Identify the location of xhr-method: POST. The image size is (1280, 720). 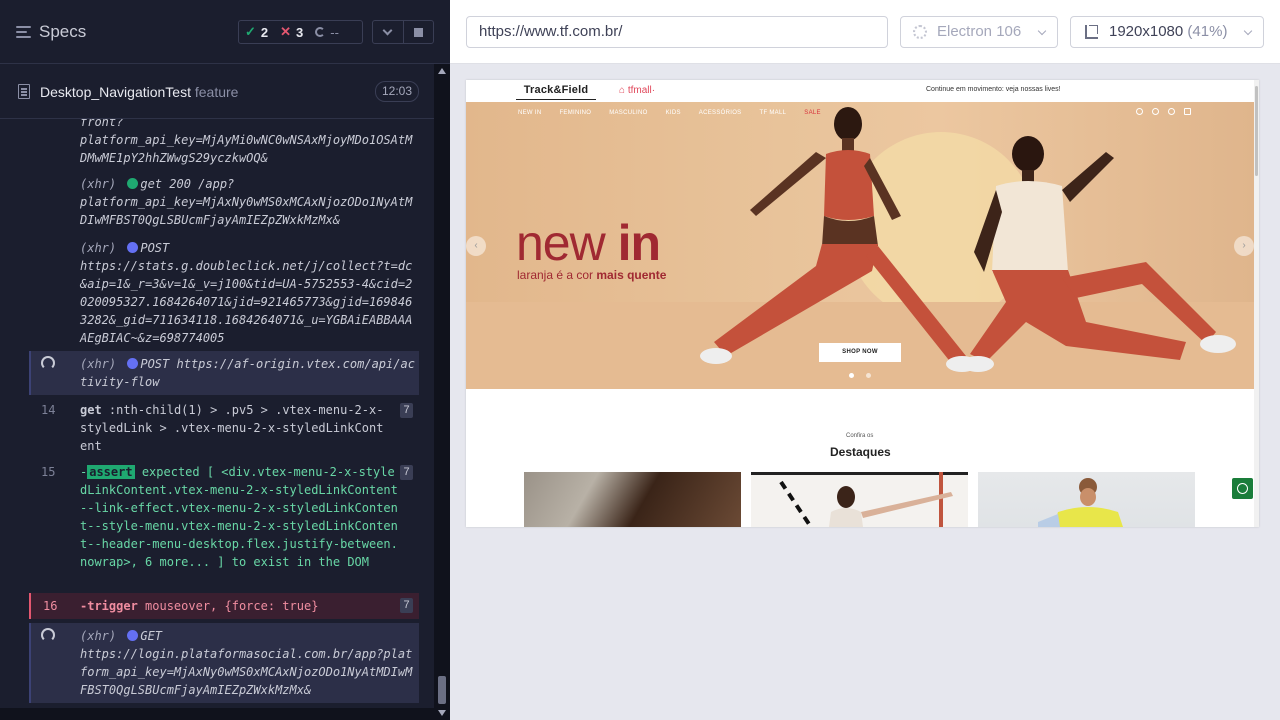
(155, 364).